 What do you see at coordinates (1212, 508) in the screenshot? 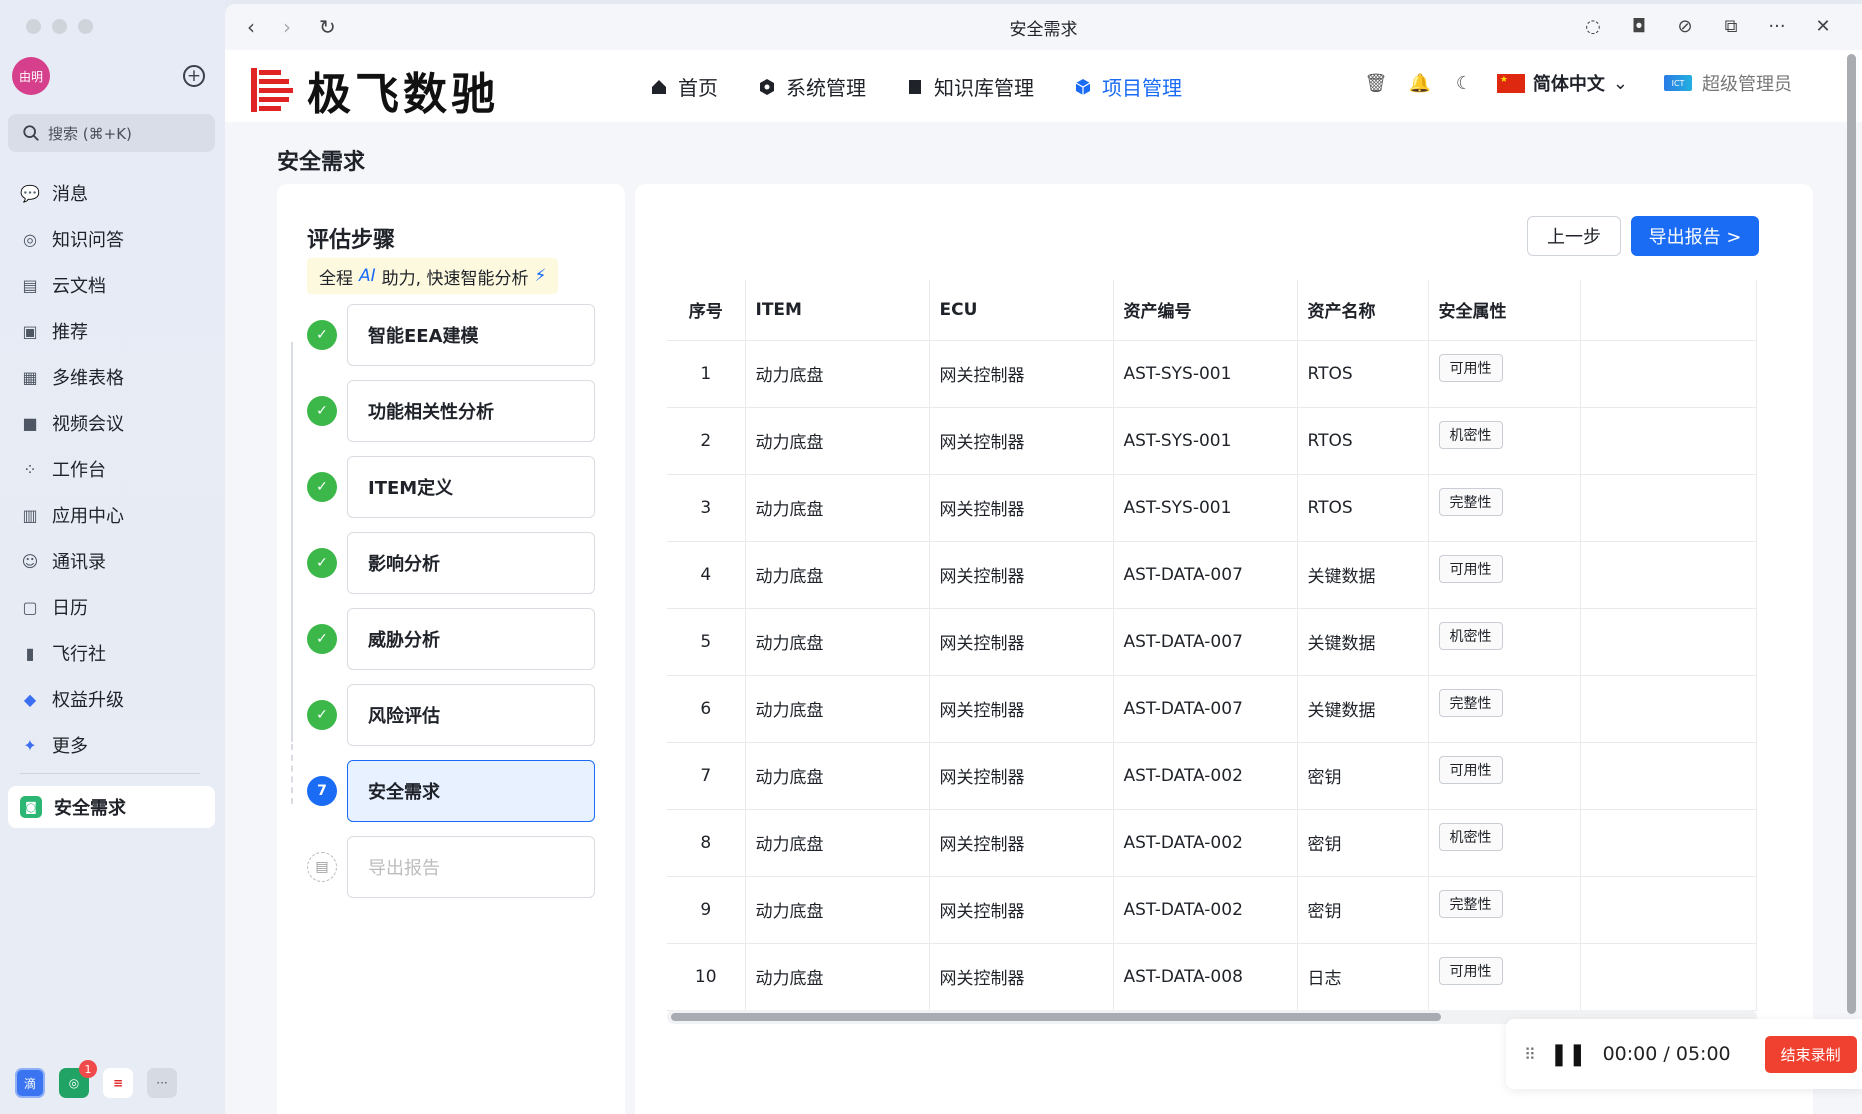
I see `table-row: 3 动力底盘 网关控制器 AST-SYS-001 RTOS 完整性` at bounding box center [1212, 508].